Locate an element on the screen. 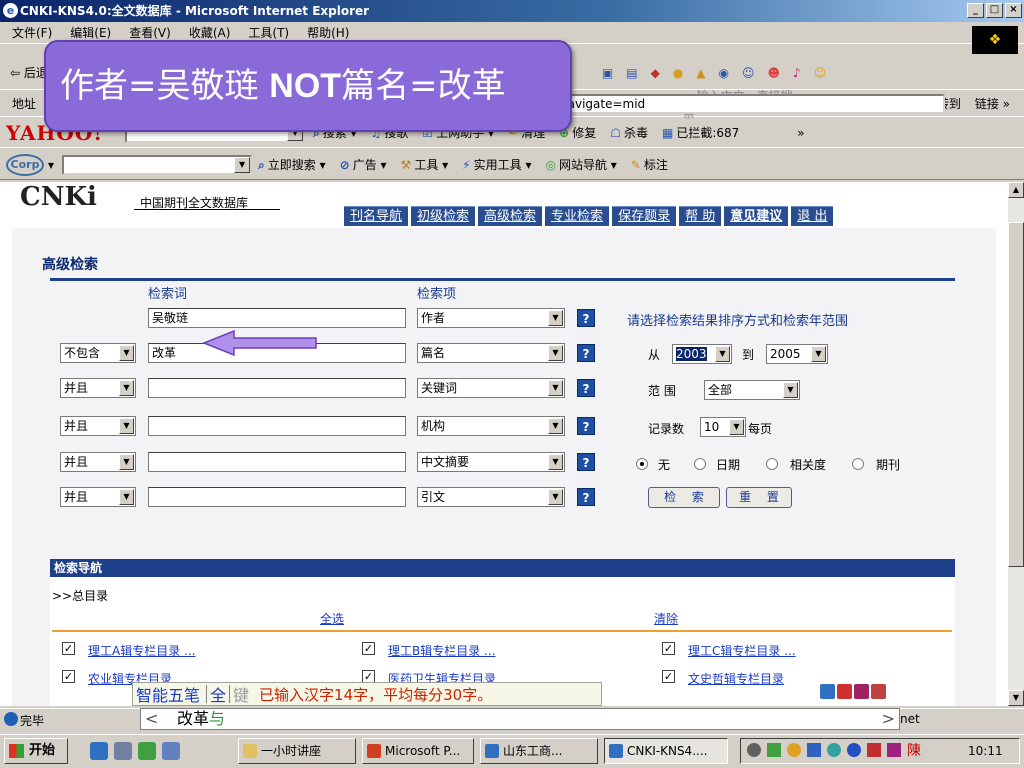 This screenshot has height=768, width=1024. start-button: 开始 is located at coordinates (36, 751).